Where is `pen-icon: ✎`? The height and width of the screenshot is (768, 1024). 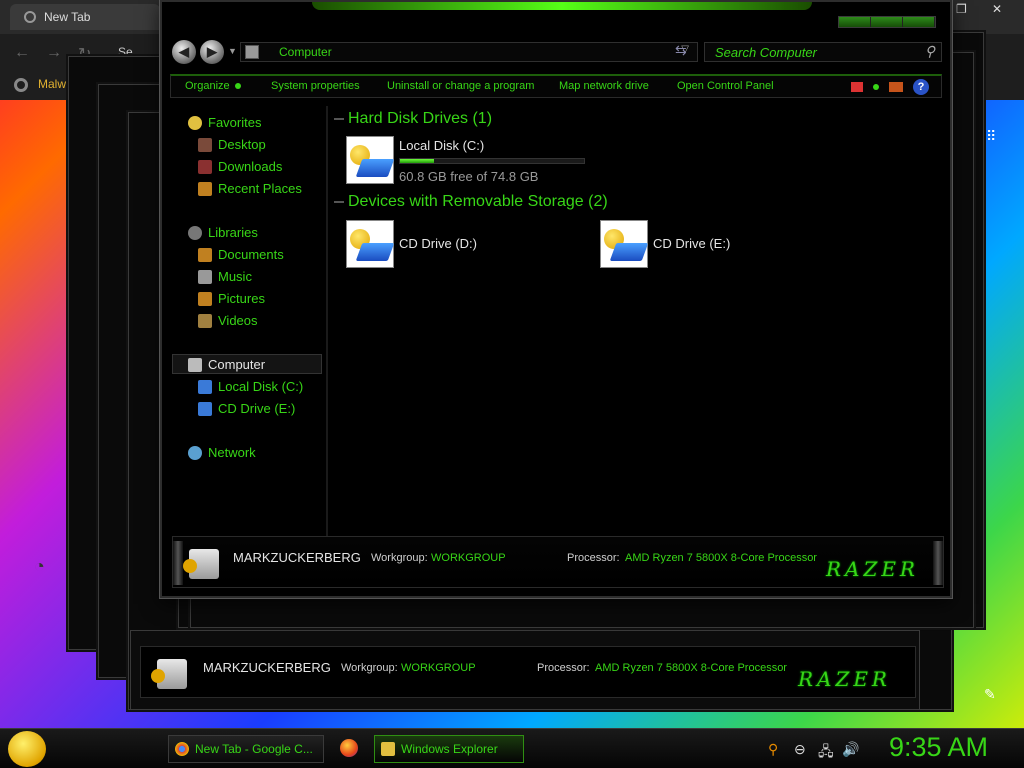
pen-icon: ✎ is located at coordinates (990, 694).